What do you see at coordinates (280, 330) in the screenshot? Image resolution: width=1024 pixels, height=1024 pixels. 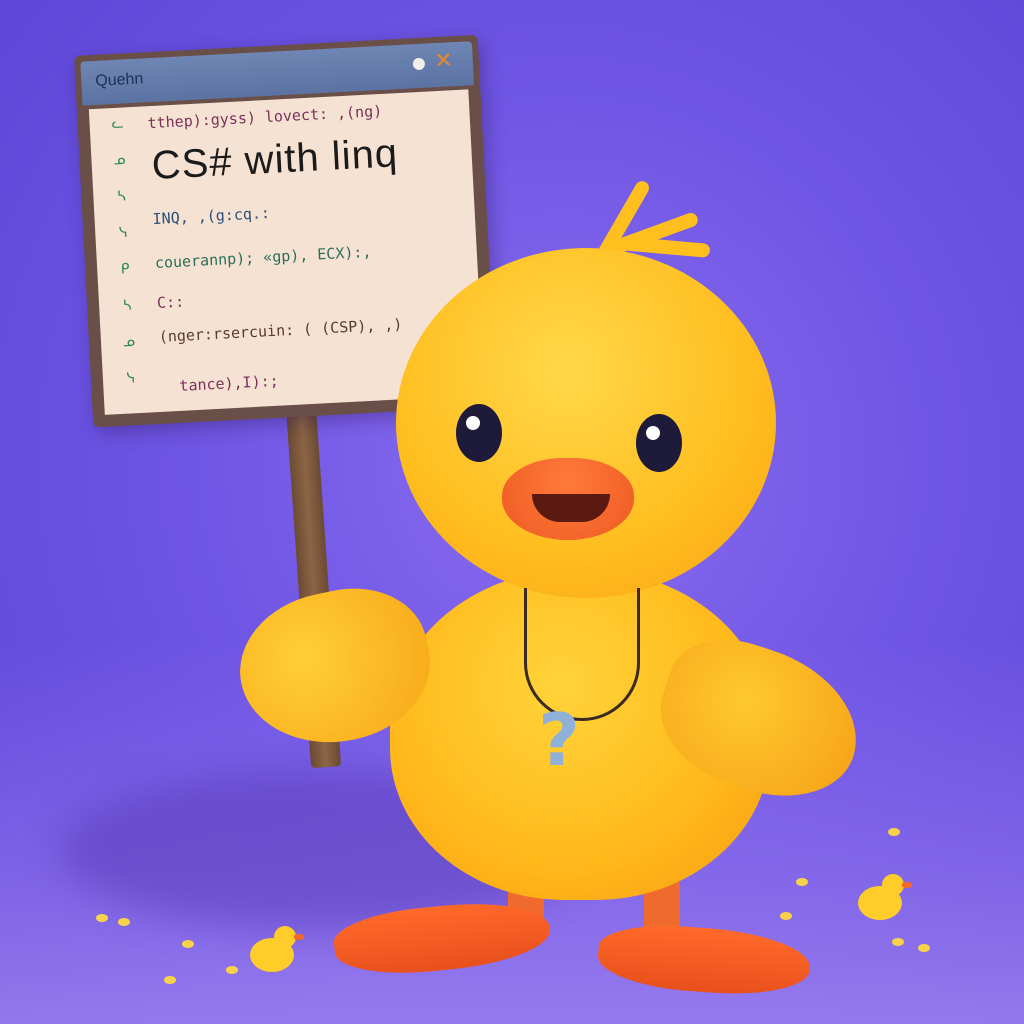 I see `code-line: (nger:rsercuin: ( (CSP), ,)` at bounding box center [280, 330].